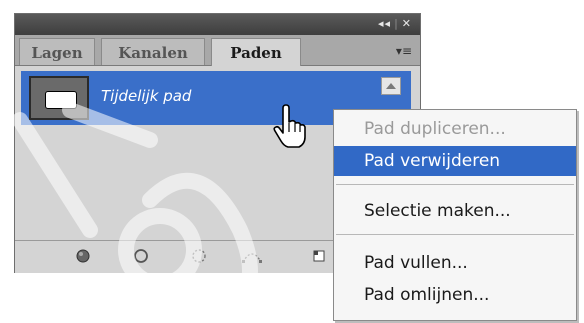 Image resolution: width=584 pixels, height=323 pixels. What do you see at coordinates (404, 51) in the screenshot?
I see `menu-lines-icon: ▾≡` at bounding box center [404, 51].